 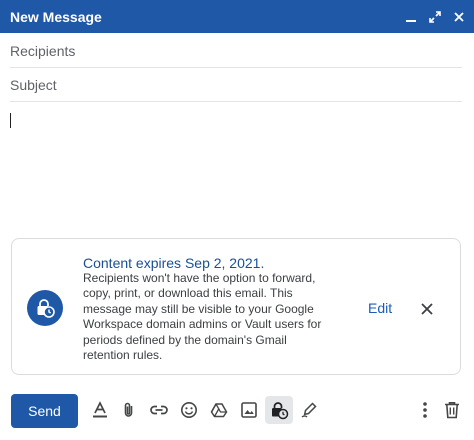 I want to click on recipients-field, so click(x=236, y=51).